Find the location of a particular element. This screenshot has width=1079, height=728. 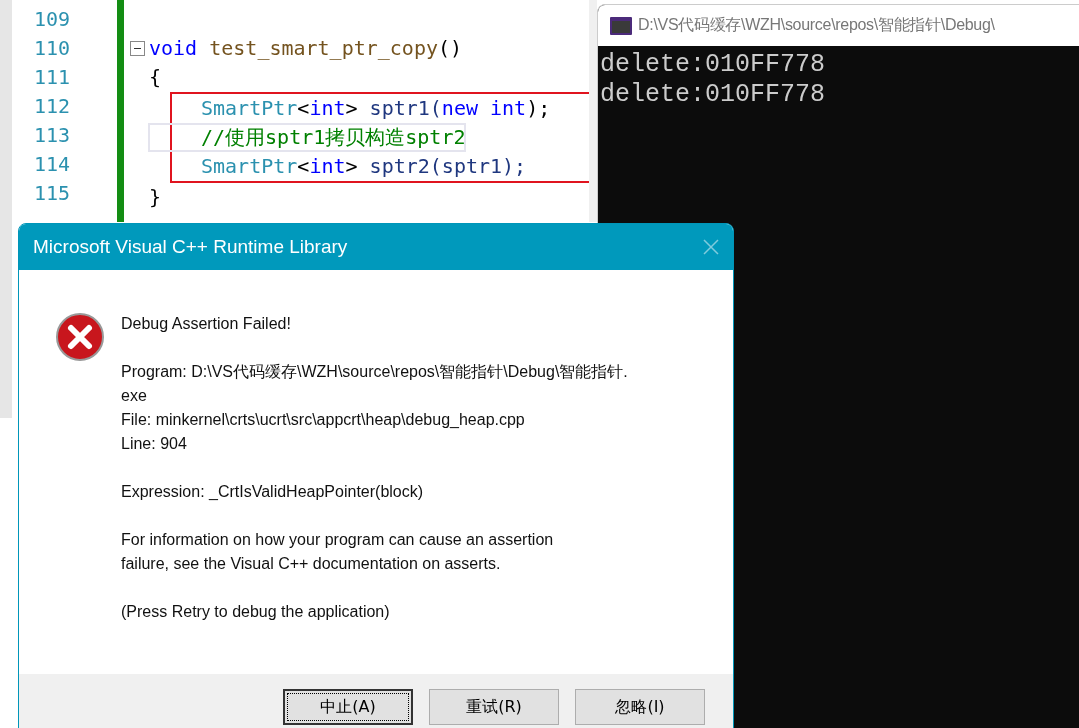

collapse-icon is located at coordinates (137, 48).